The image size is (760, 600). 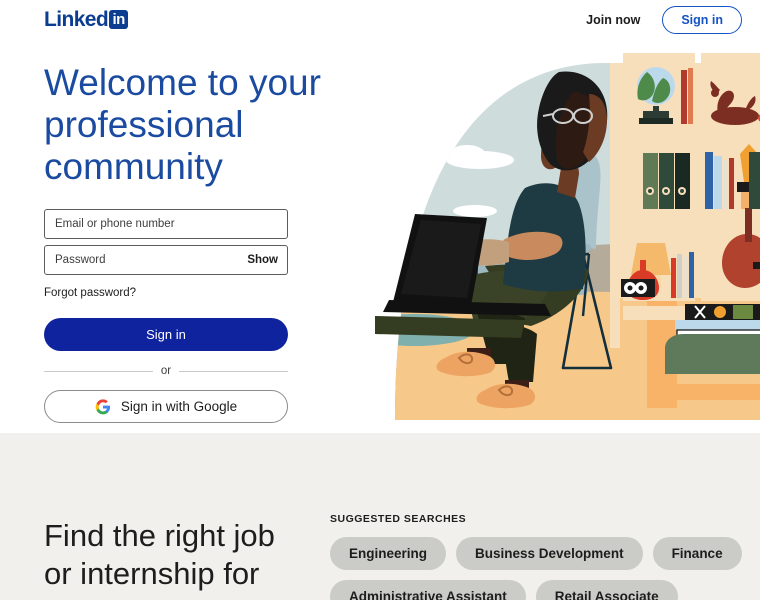 I want to click on hero-headline: Welcome to your professional community, so click(x=182, y=124).